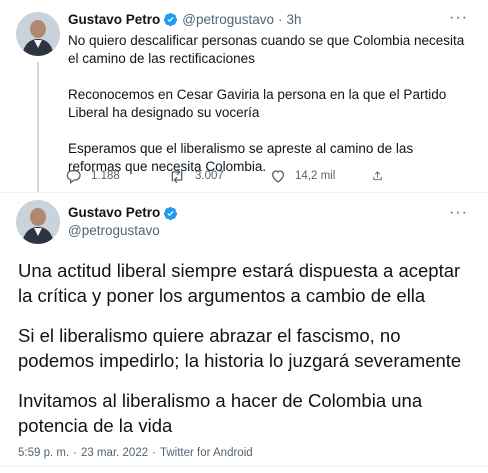 This screenshot has width=488, height=473. I want to click on retweet-icon, so click(177, 176).